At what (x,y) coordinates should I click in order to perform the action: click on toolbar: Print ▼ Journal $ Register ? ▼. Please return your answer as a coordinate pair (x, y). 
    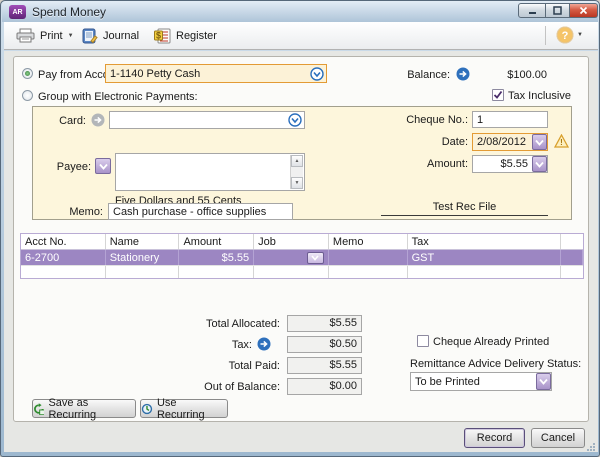
    Looking at the image, I should click on (301, 36).